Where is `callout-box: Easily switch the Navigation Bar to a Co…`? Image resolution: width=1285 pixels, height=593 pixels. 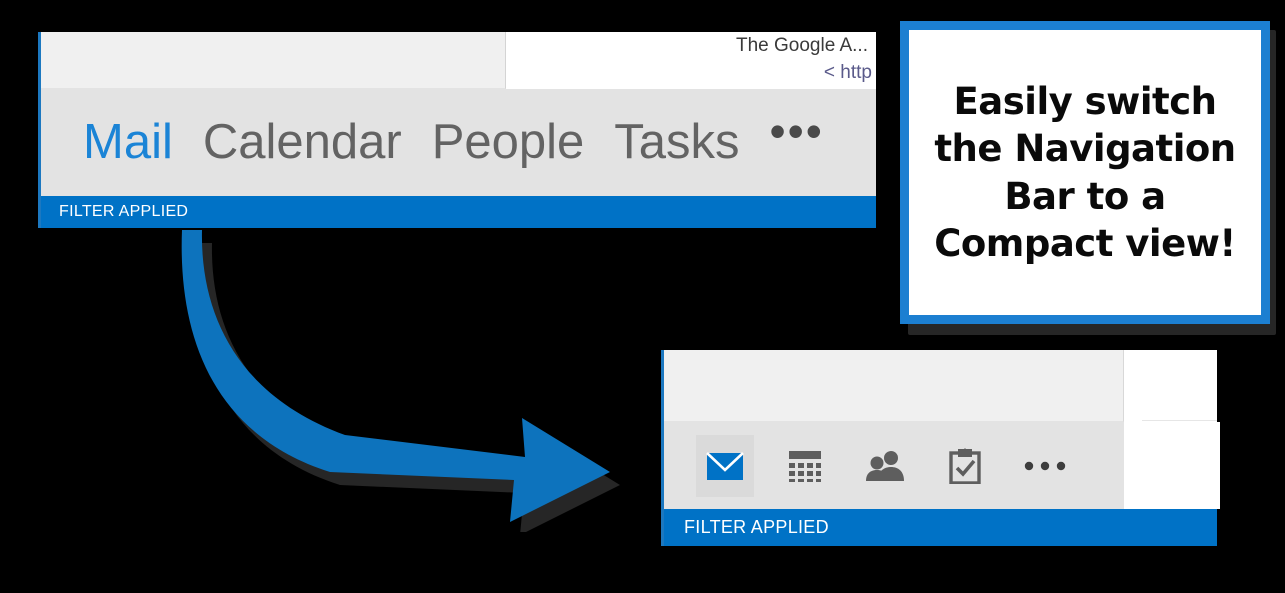
callout-box: Easily switch the Navigation Bar to a Co… is located at coordinates (1085, 172).